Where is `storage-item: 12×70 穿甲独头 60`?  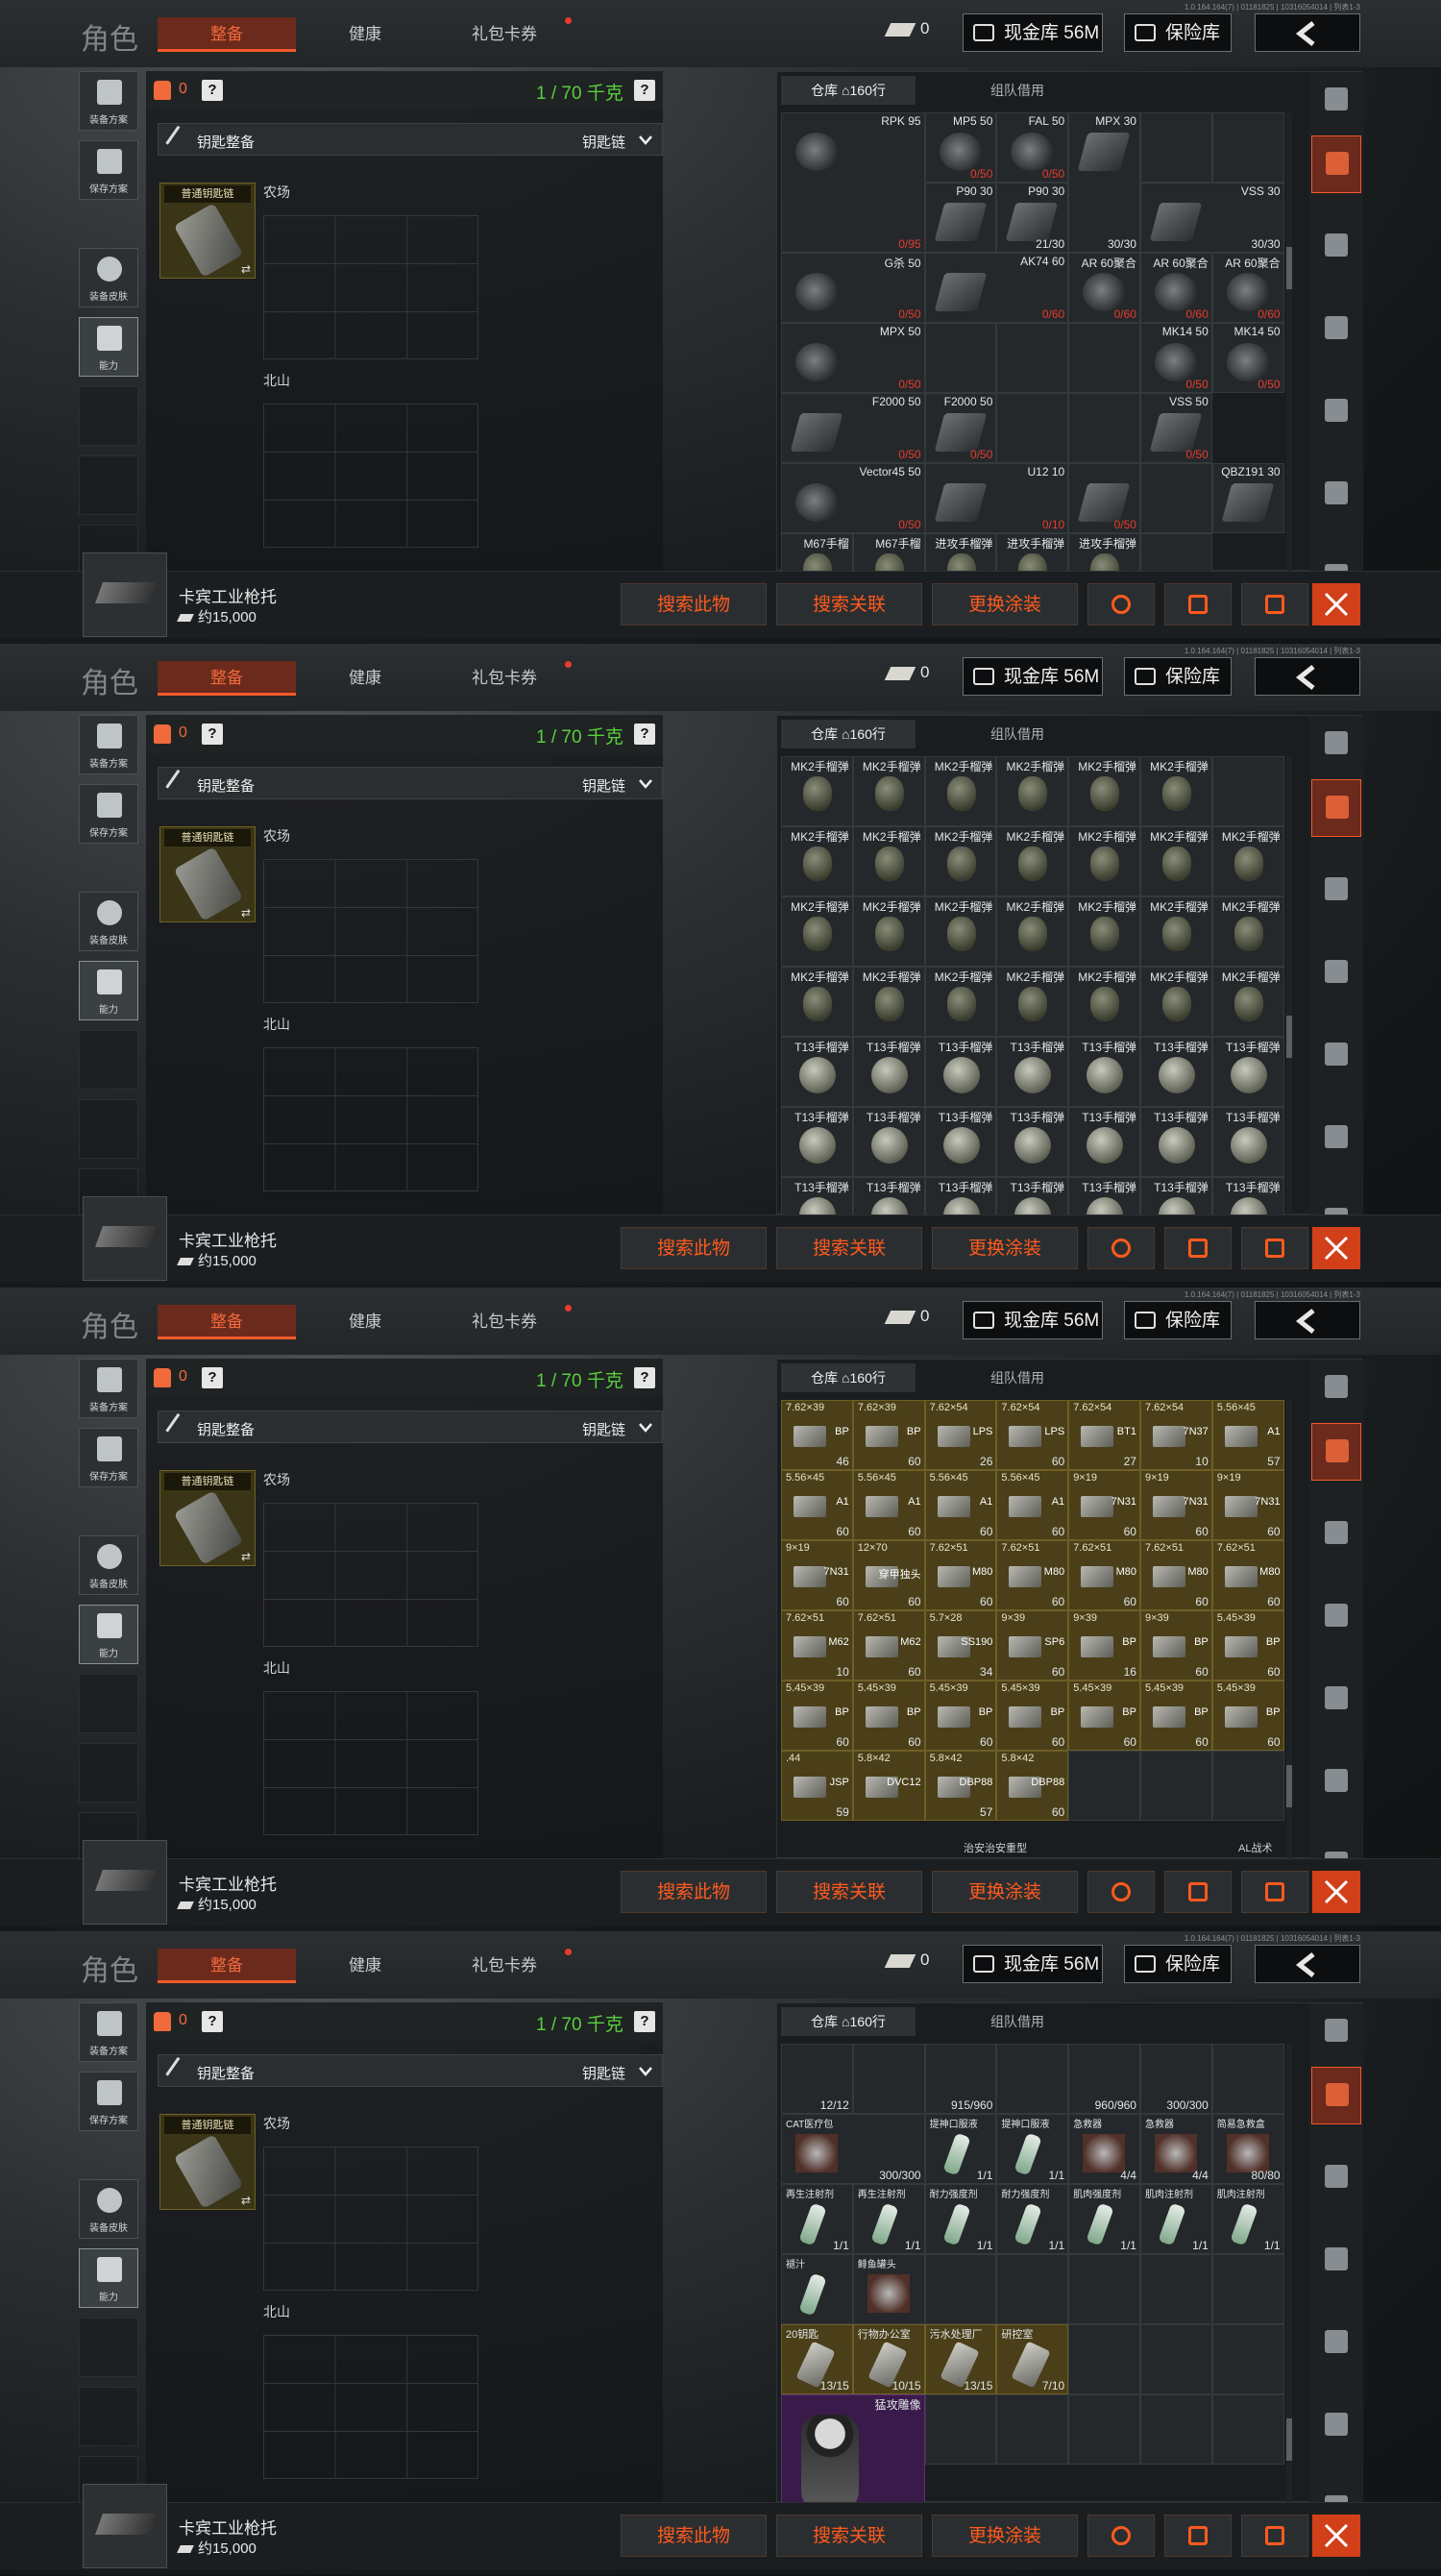
storage-item: 12×70 穿甲独头 60 is located at coordinates (888, 1575).